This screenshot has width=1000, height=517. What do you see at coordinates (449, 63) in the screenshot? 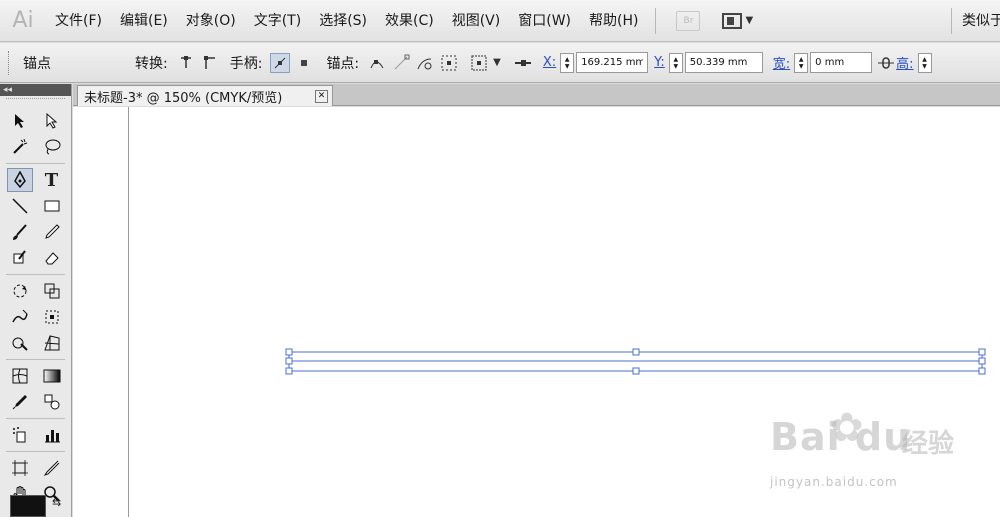
I see `isolate-anchor-icon` at bounding box center [449, 63].